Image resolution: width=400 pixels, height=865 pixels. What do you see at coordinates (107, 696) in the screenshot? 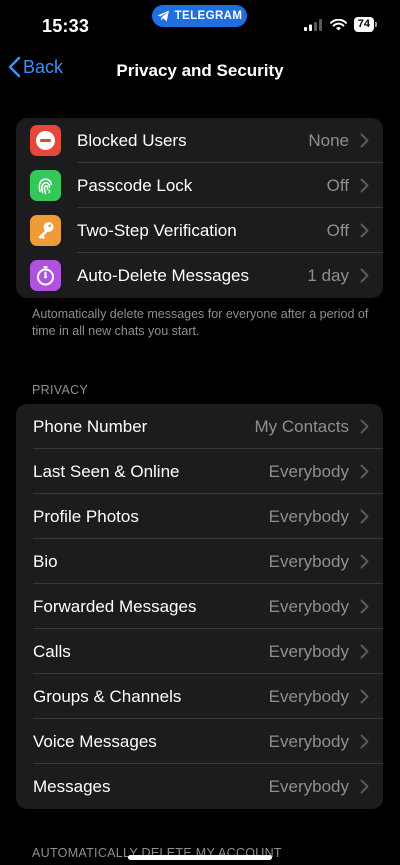
I see `row-label: Groups & Channels` at bounding box center [107, 696].